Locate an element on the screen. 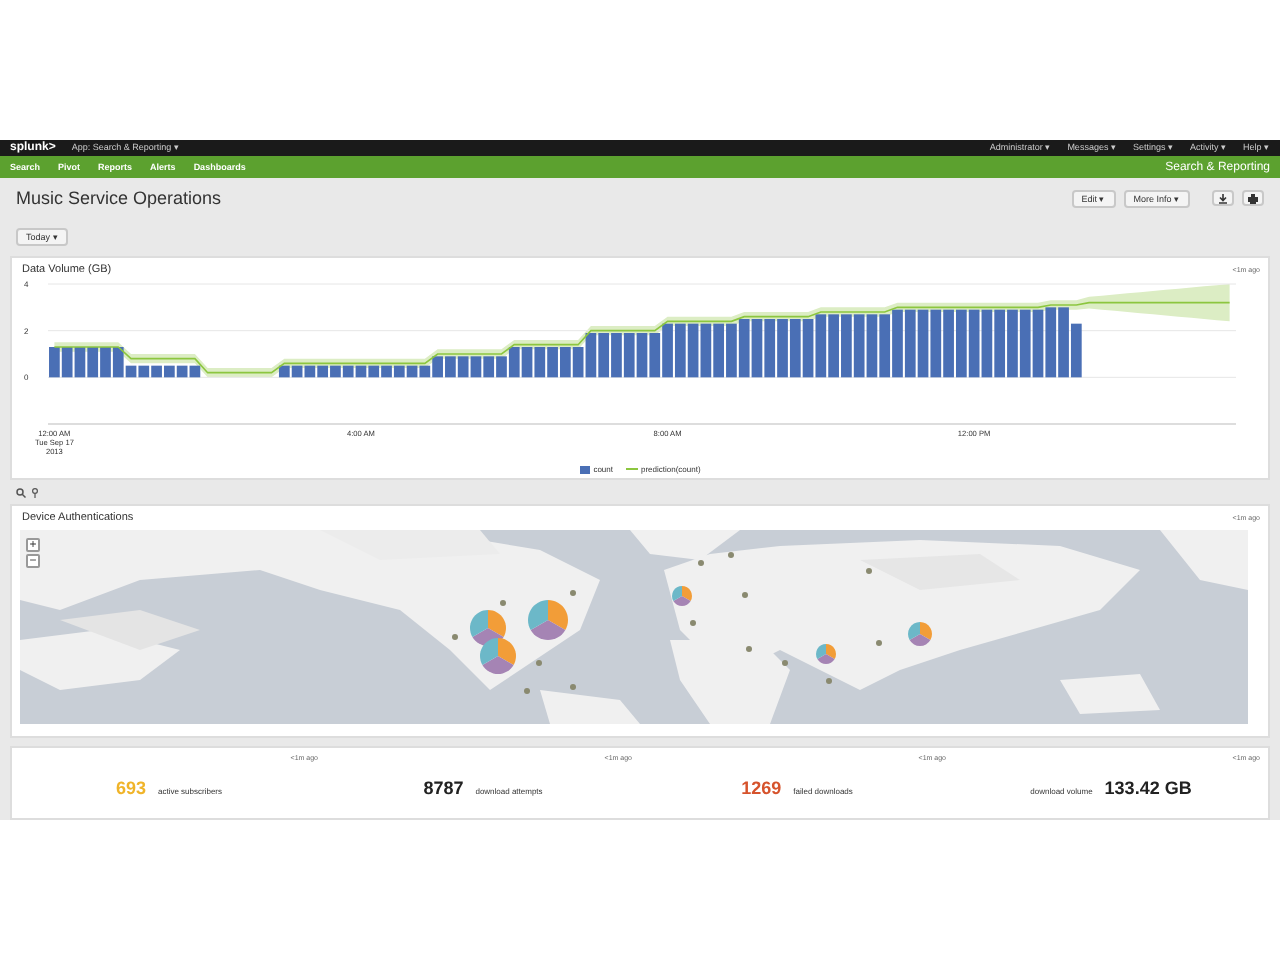 The height and width of the screenshot is (960, 1280). pin-icon is located at coordinates (35, 492).